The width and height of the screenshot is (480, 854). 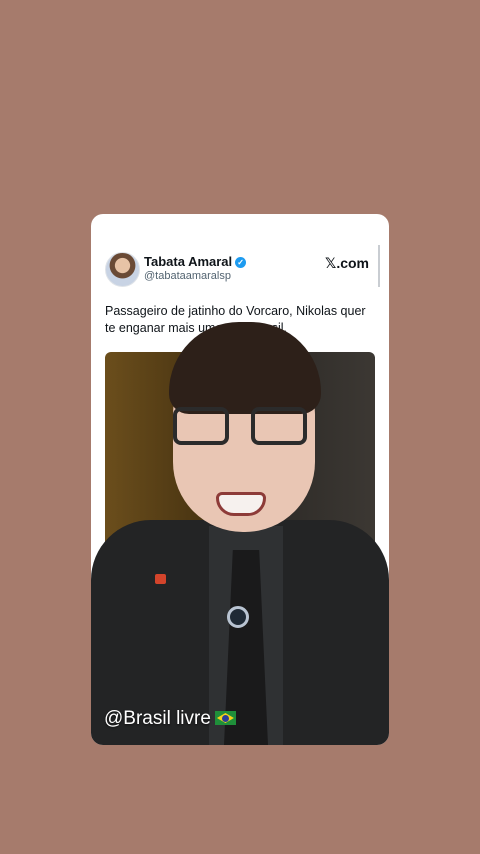 I want to click on tie-pin, so click(x=238, y=617).